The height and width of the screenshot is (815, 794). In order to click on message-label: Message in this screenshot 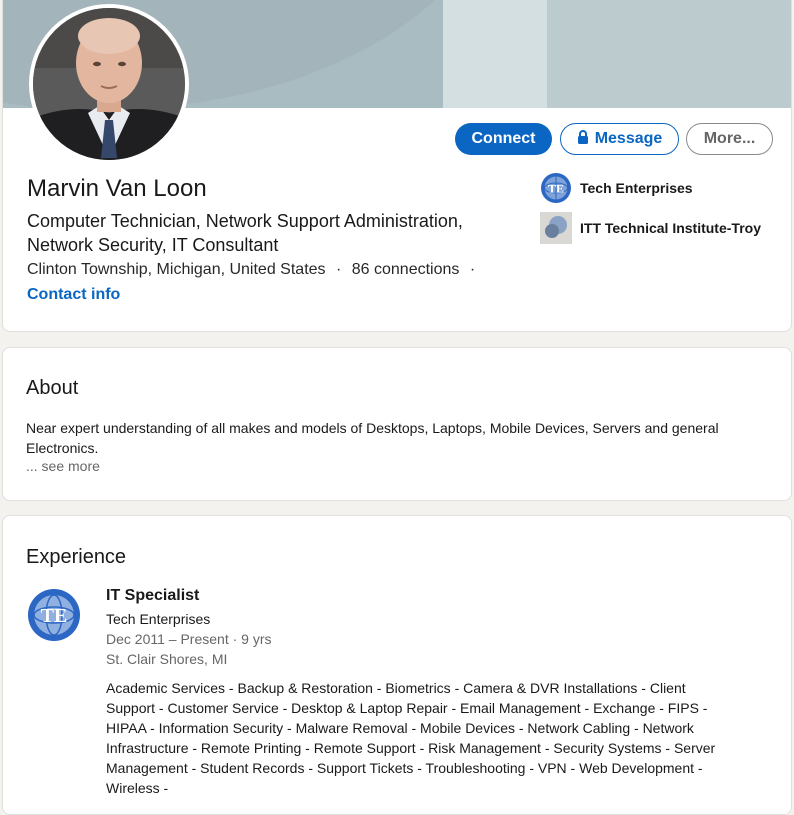, I will do `click(628, 138)`.